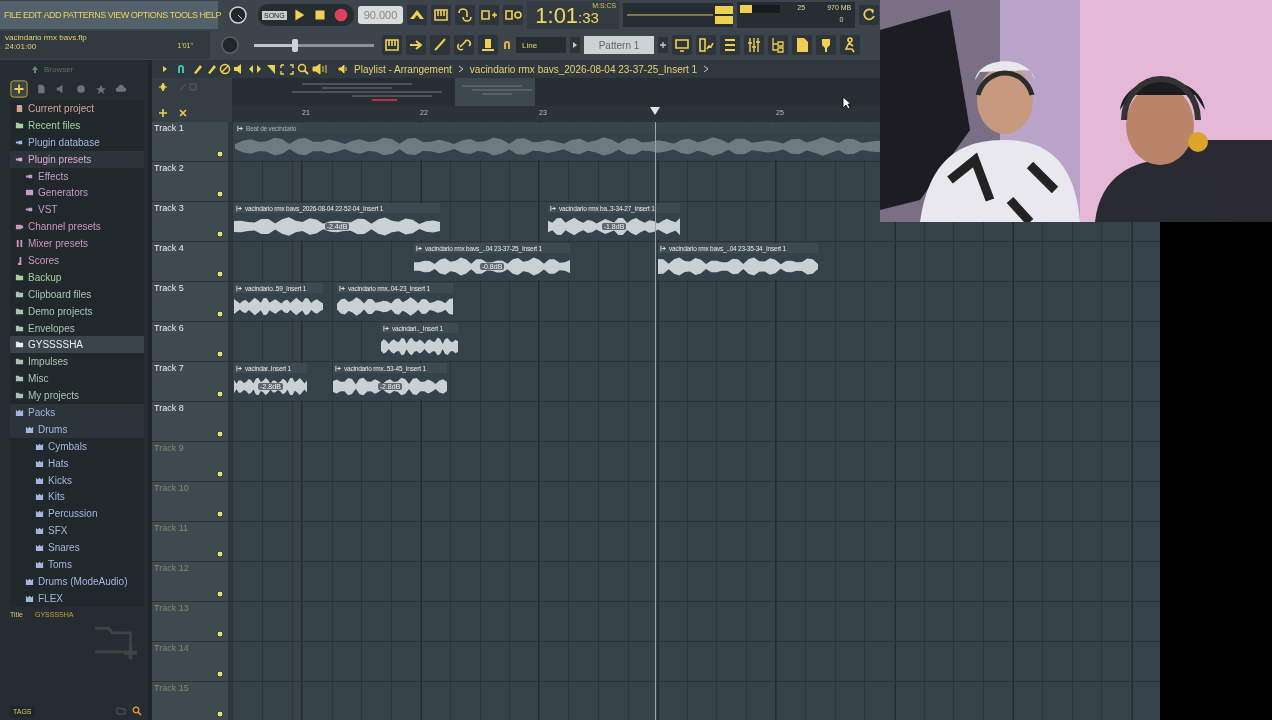  What do you see at coordinates (619, 45) in the screenshot?
I see `pattern-selector: Pattern 1` at bounding box center [619, 45].